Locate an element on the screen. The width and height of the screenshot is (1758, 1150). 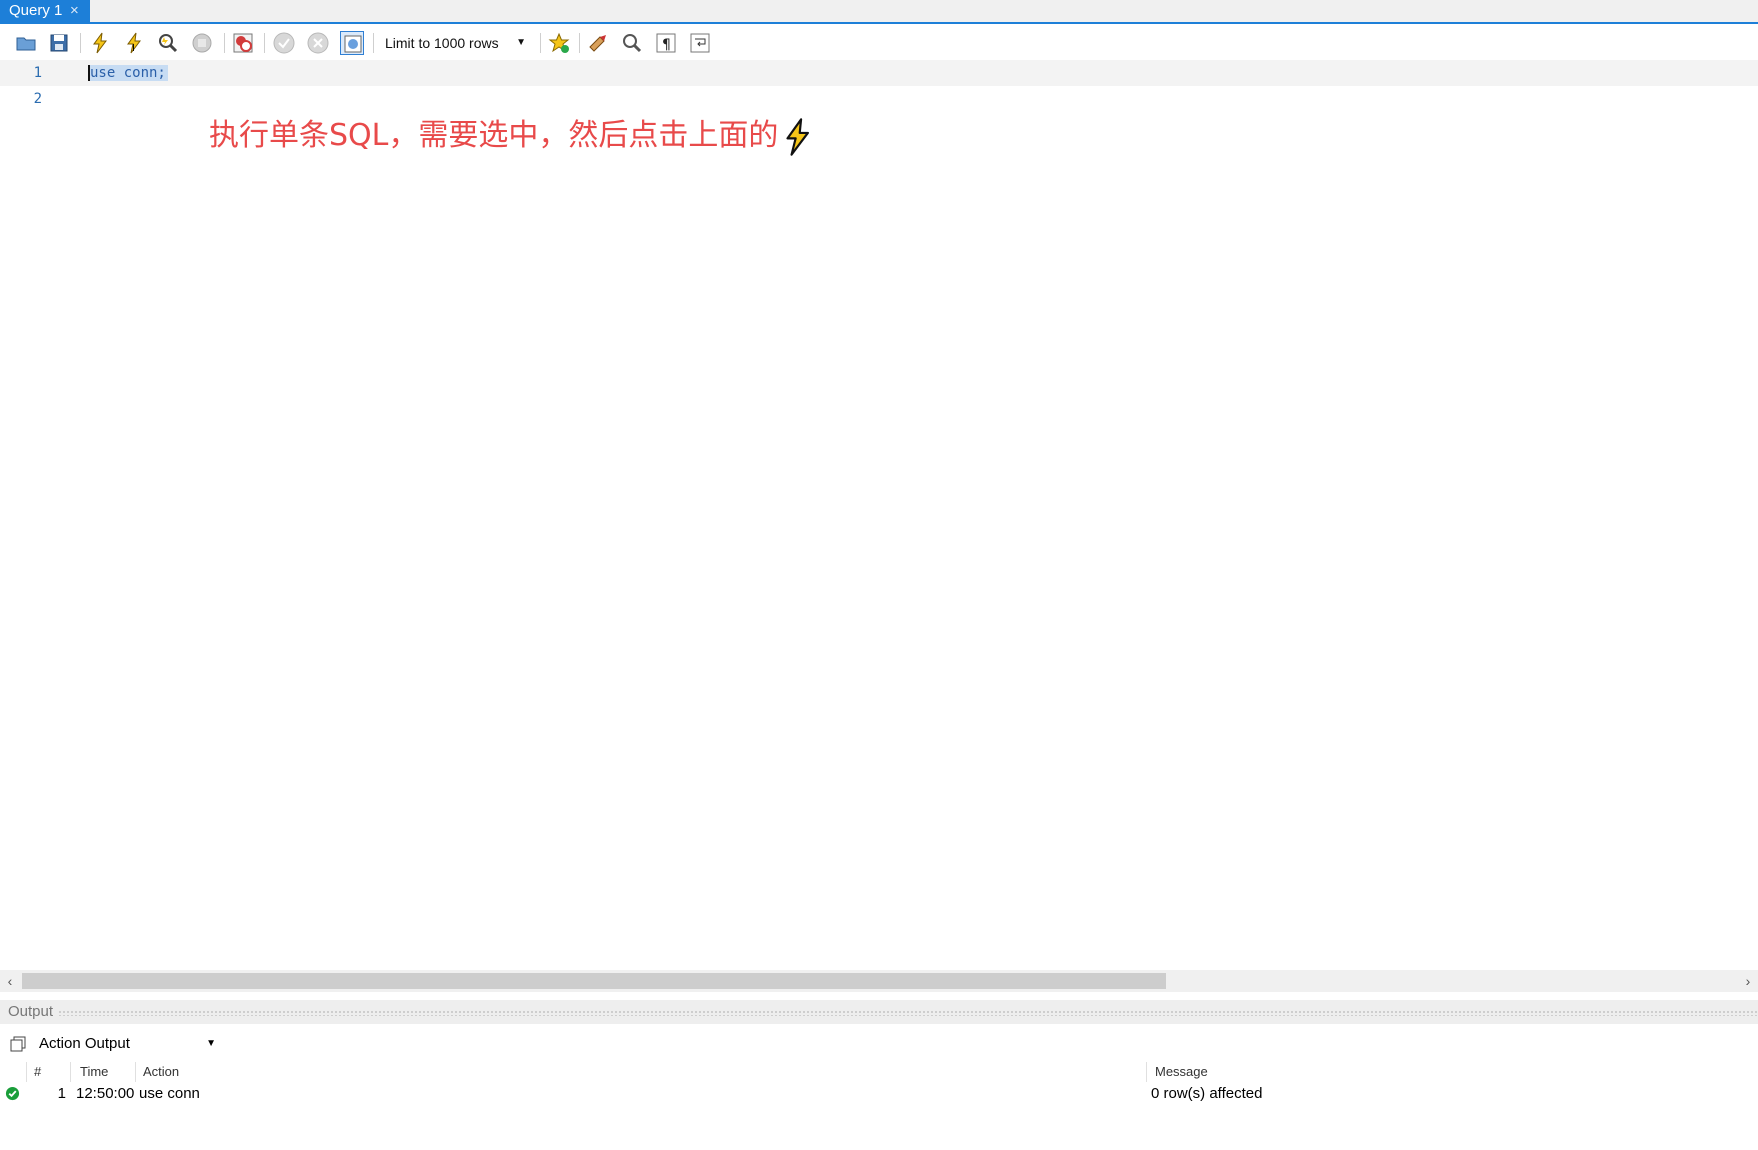
copy-icon is located at coordinates (18, 1044).